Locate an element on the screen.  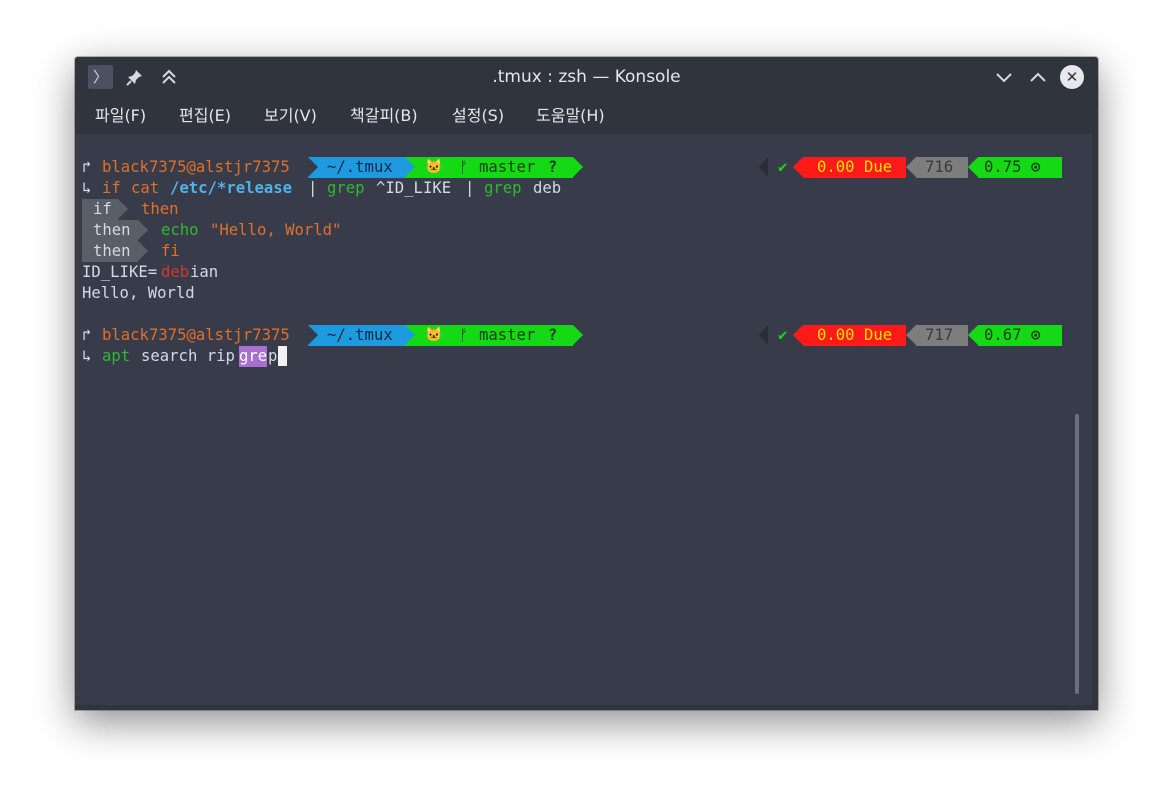
echo-string: "Hello, World" is located at coordinates (276, 230).